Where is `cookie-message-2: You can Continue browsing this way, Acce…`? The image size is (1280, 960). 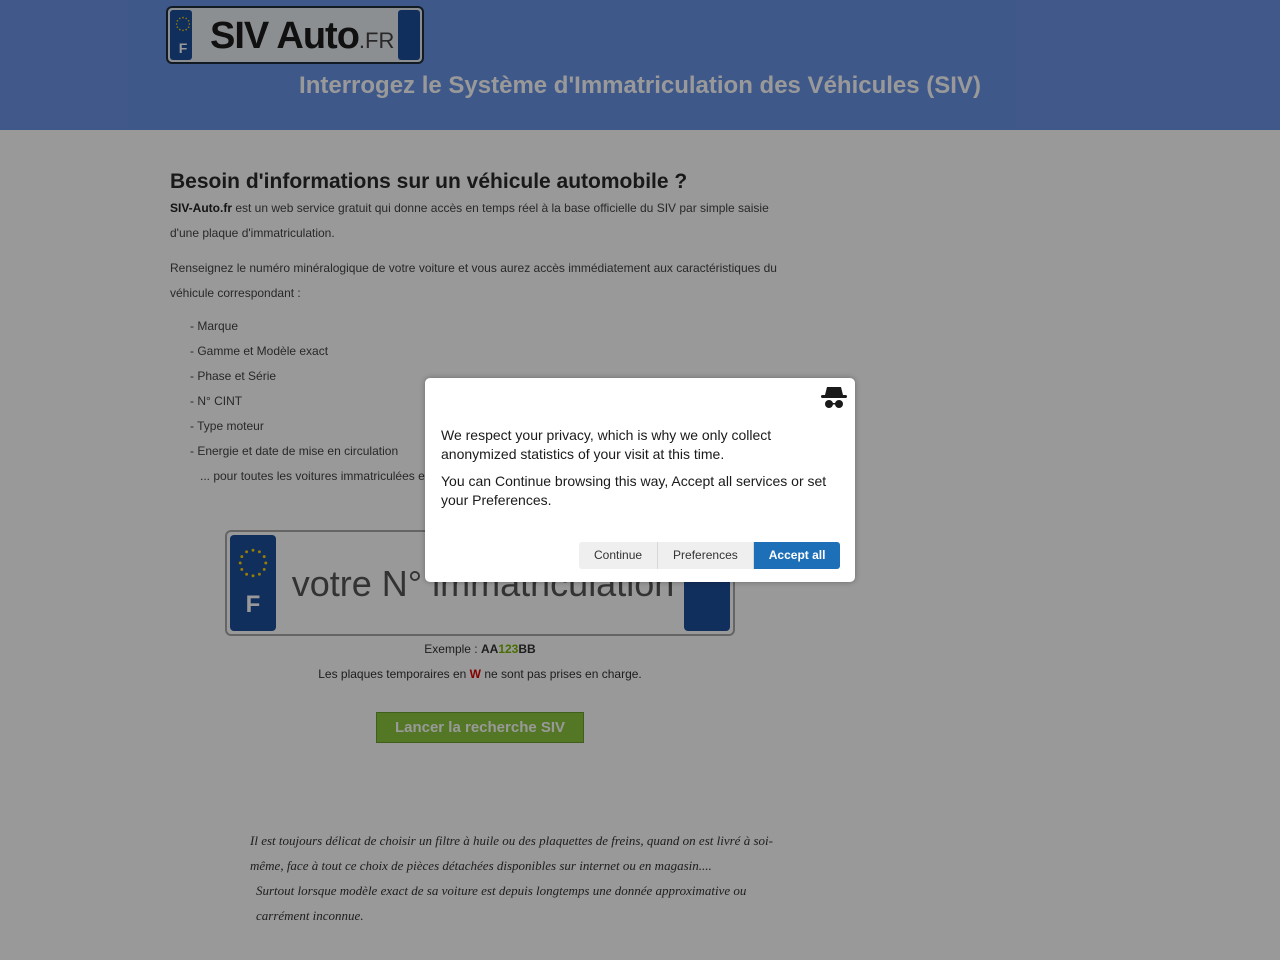
cookie-message-2: You can Continue browsing this way, Acce… is located at coordinates (634, 490).